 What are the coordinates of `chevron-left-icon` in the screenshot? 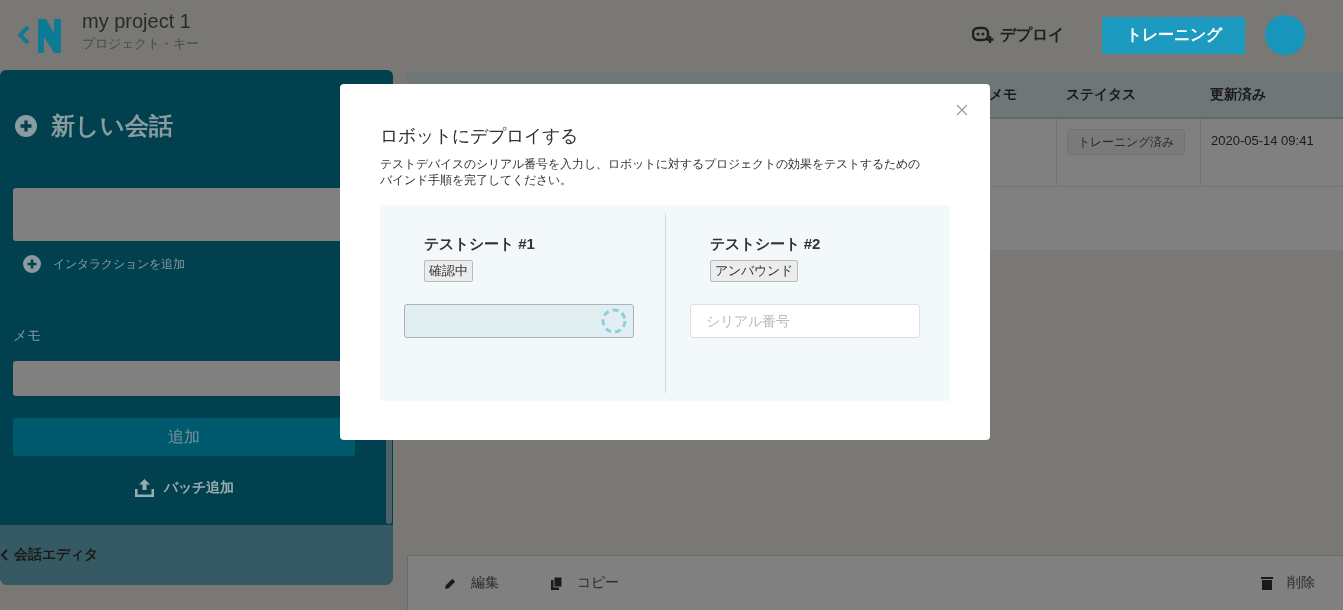 It's located at (4, 555).